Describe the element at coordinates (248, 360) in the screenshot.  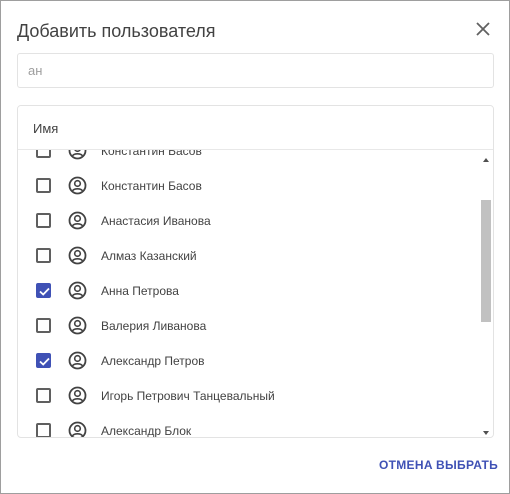
I see `list-item: Александр Петров` at that location.